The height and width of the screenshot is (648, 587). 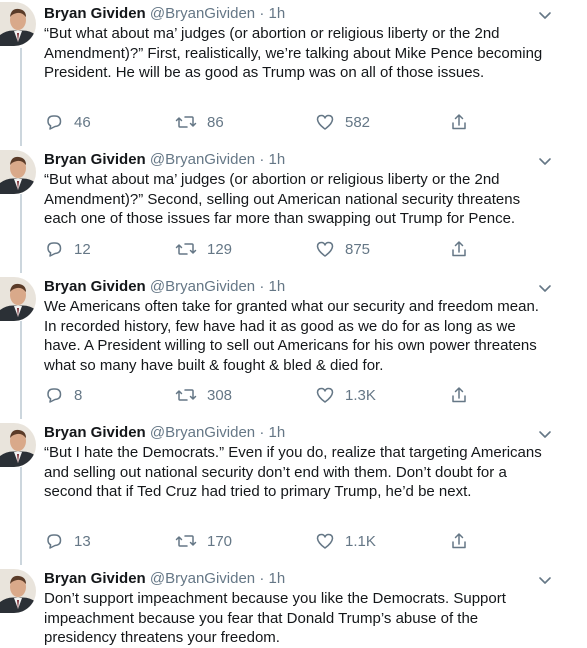 I want to click on like-count: 1.3K, so click(x=360, y=395).